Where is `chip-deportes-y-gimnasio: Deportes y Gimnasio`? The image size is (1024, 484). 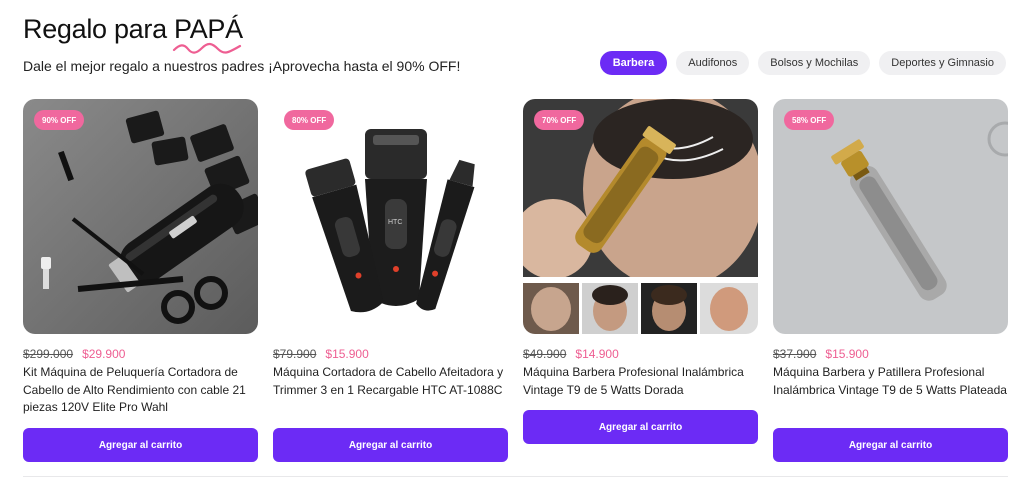 chip-deportes-y-gimnasio: Deportes y Gimnasio is located at coordinates (942, 63).